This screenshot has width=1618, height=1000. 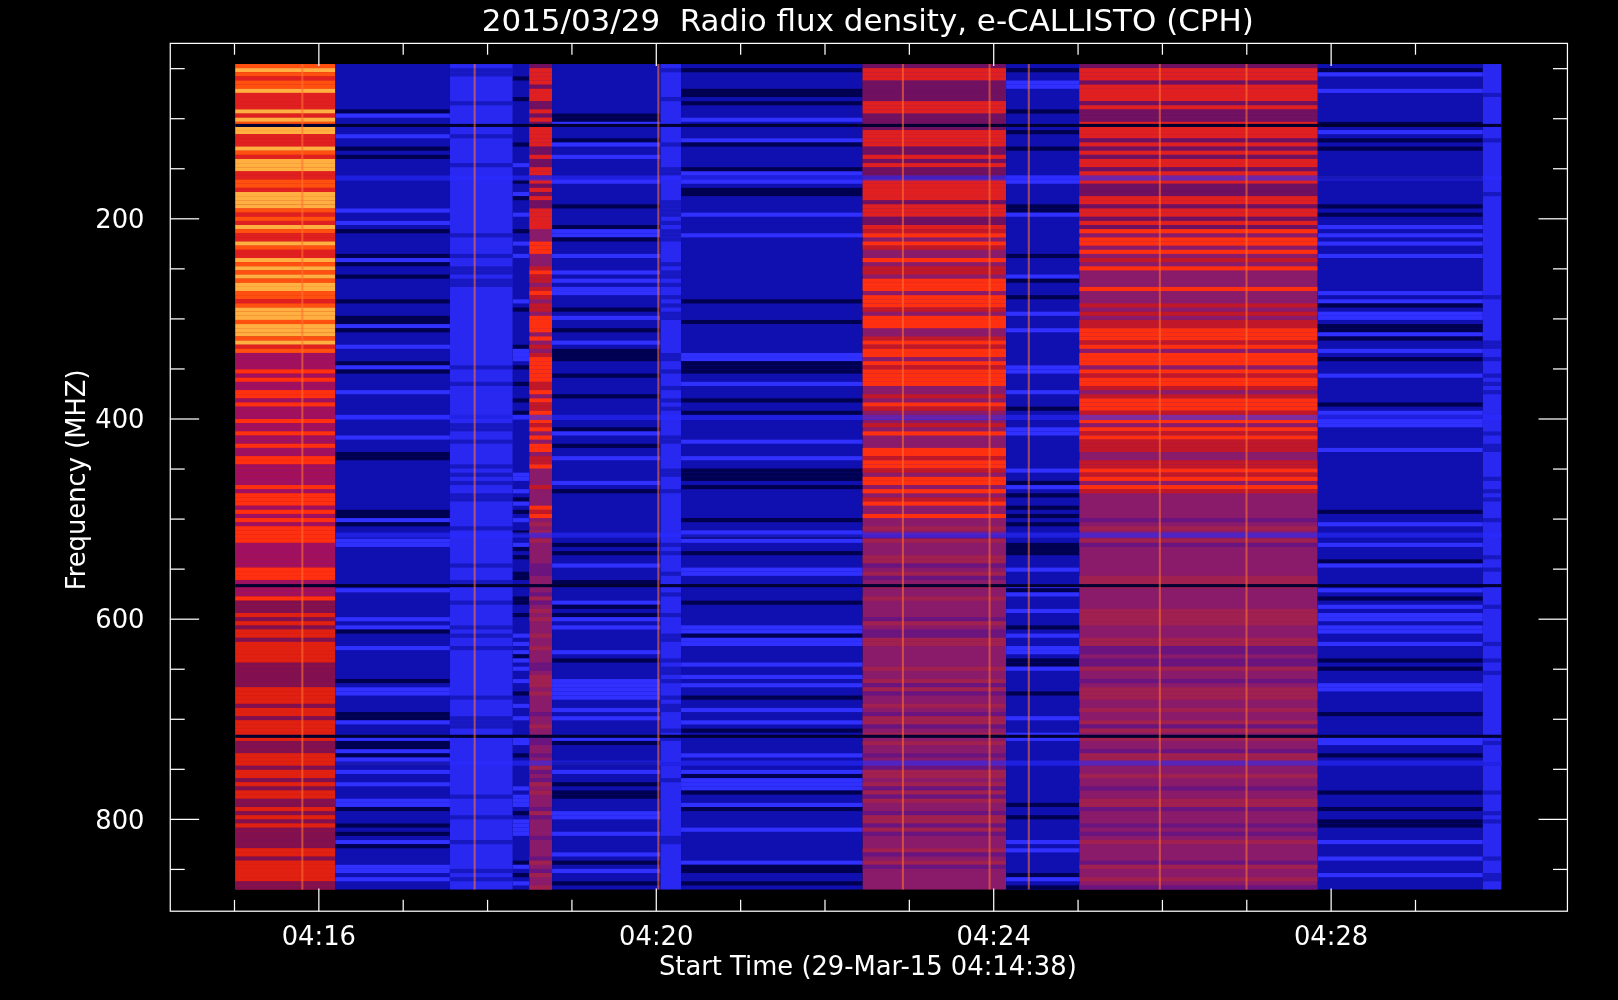 What do you see at coordinates (867, 966) in the screenshot?
I see `x-axis-label: Start Time (29-Mar-15 04:14:38)` at bounding box center [867, 966].